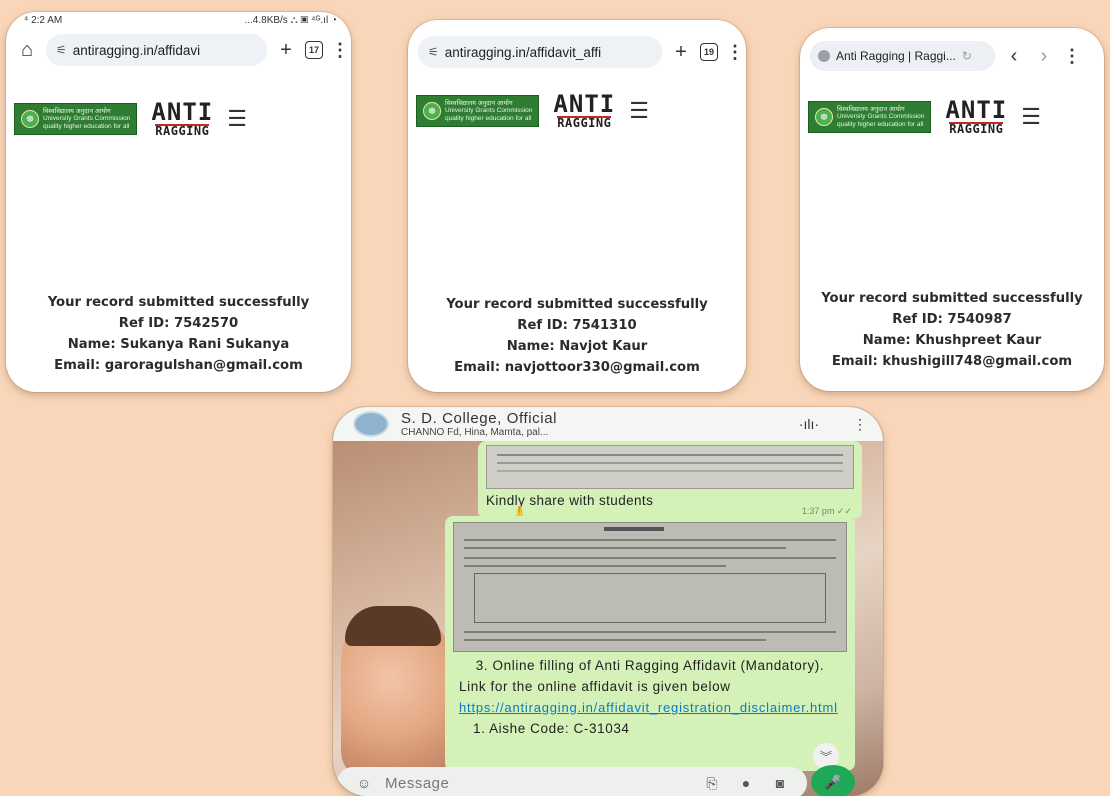 This screenshot has height=796, width=1110. What do you see at coordinates (577, 367) in the screenshot?
I see `applicant-email: Email: navjottoor330@gmail.com` at bounding box center [577, 367].